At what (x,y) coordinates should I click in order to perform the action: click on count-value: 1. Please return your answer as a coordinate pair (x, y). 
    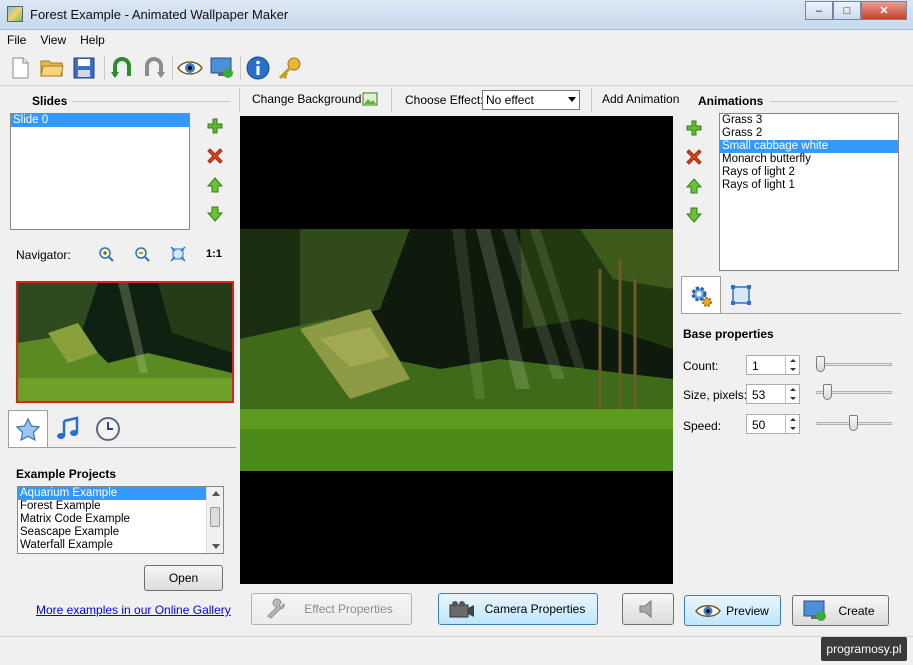
    Looking at the image, I should click on (755, 366).